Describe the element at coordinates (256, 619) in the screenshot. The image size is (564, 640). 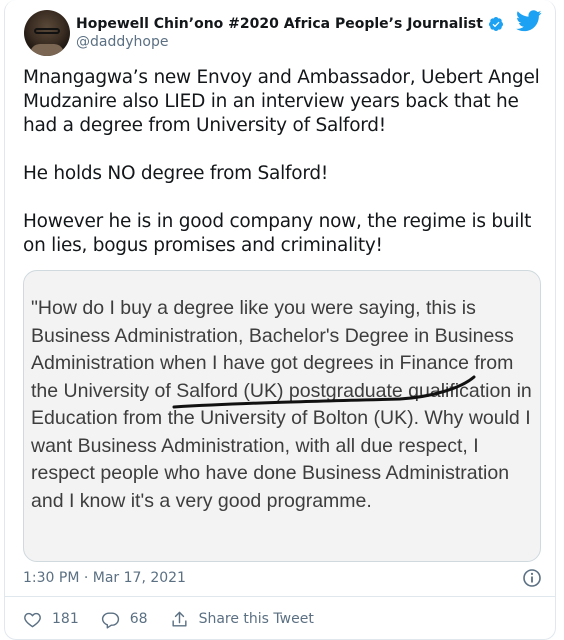
I see `share-label: Share this Tweet` at that location.